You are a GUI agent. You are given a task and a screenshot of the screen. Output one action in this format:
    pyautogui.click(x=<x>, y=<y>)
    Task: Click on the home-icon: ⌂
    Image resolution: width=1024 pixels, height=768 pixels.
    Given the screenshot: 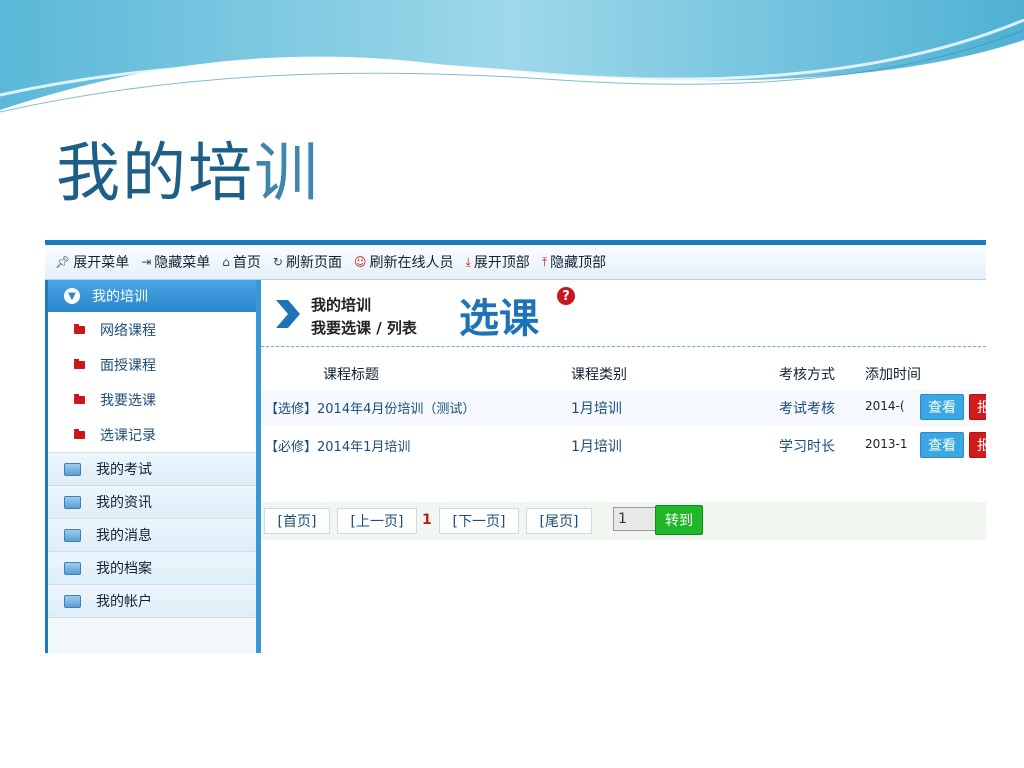 What is the action you would take?
    pyautogui.click(x=226, y=262)
    